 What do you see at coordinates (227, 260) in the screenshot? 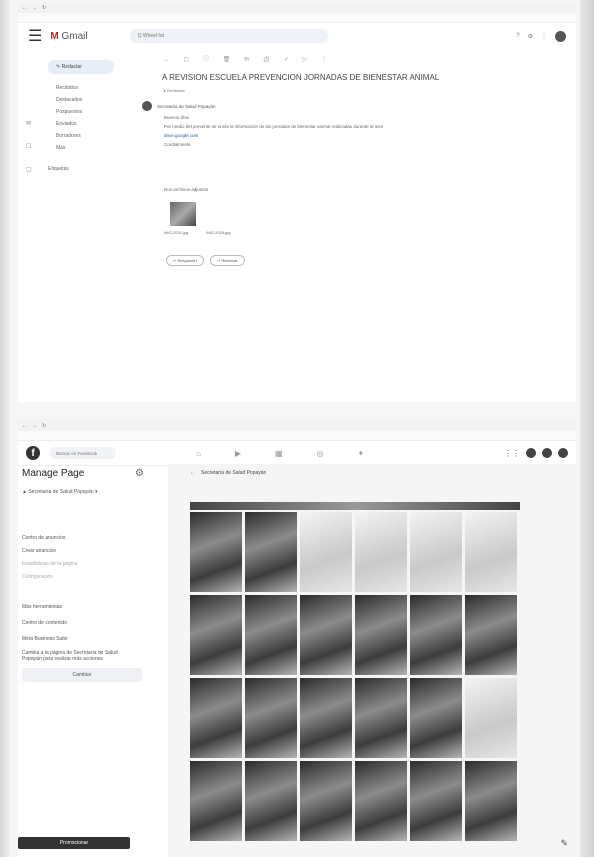
I see `forward-button: ↪ Reenviar` at bounding box center [227, 260].